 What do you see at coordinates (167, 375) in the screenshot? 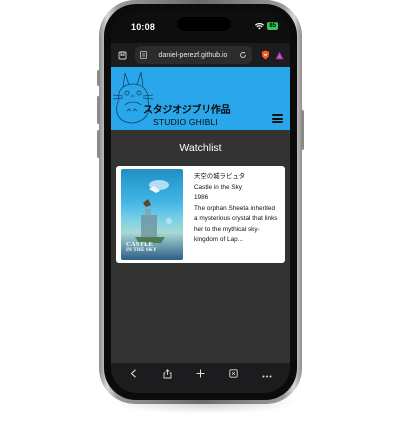
I see `share-icon` at bounding box center [167, 375].